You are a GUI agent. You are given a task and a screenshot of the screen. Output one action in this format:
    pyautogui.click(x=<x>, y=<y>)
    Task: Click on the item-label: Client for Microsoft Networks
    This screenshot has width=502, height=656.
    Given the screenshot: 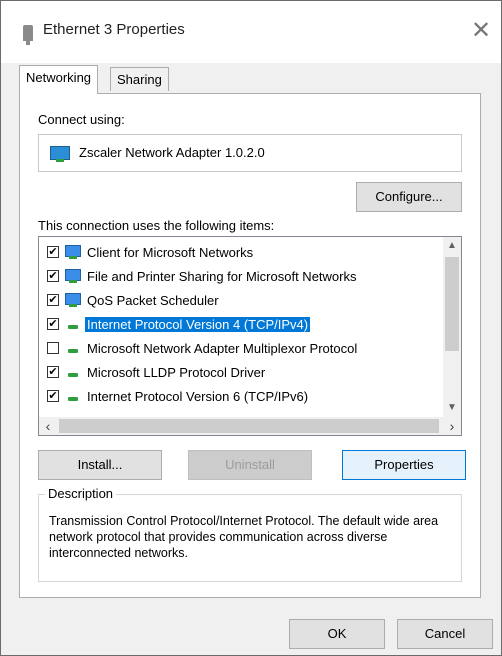 What is the action you would take?
    pyautogui.click(x=170, y=252)
    